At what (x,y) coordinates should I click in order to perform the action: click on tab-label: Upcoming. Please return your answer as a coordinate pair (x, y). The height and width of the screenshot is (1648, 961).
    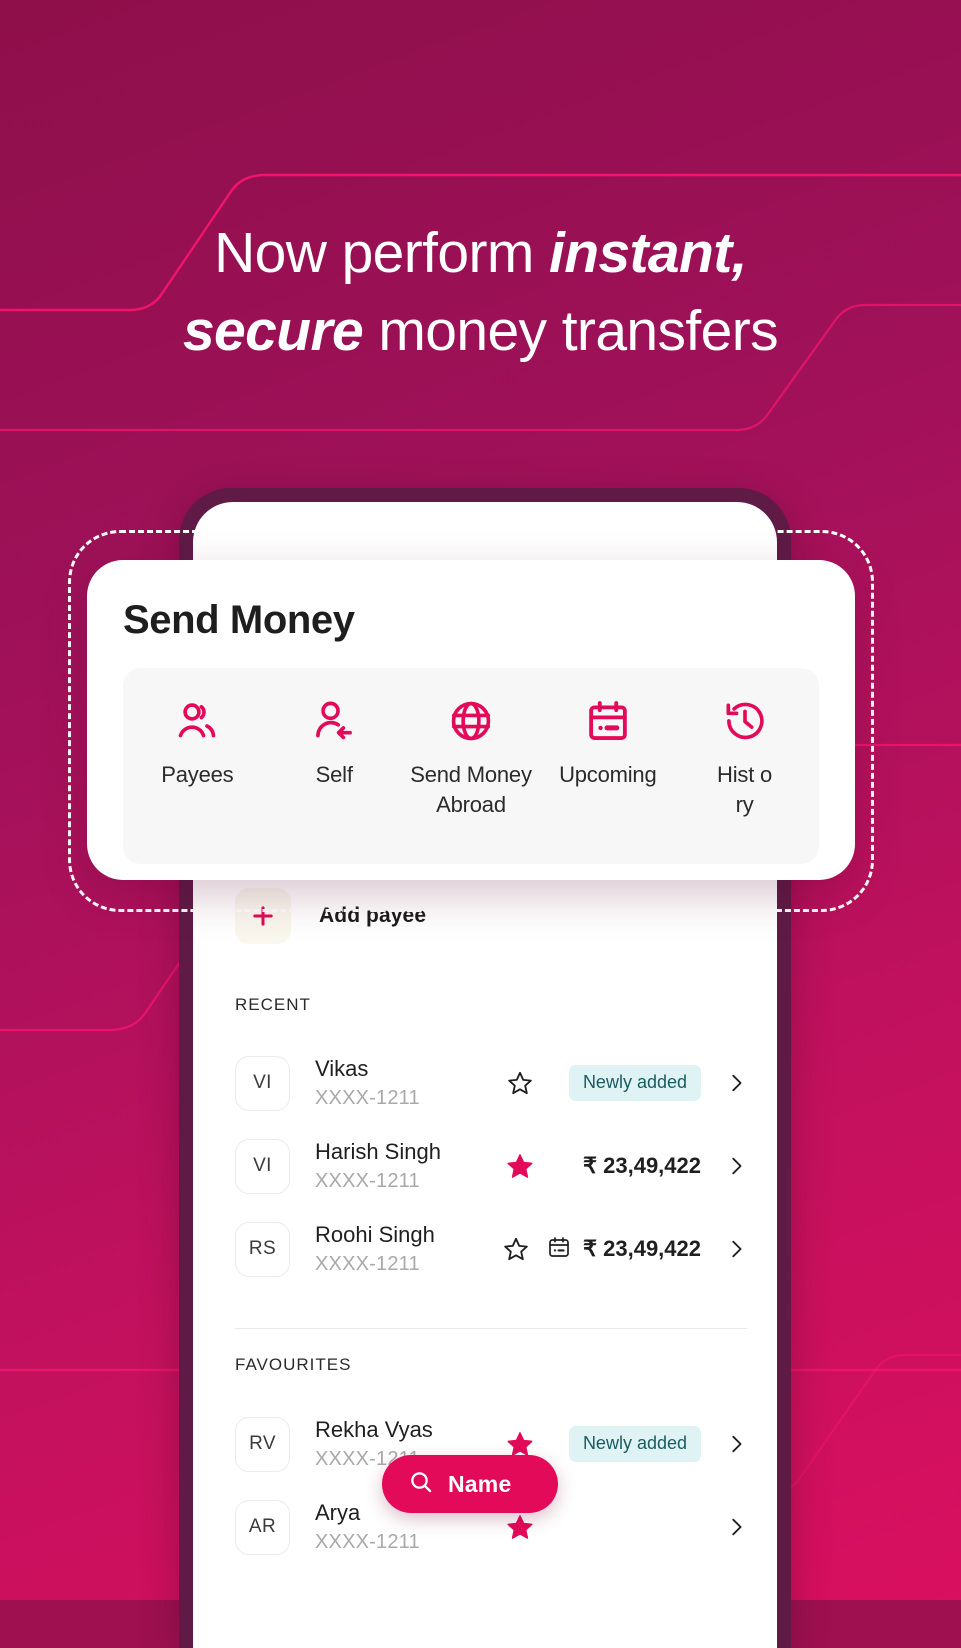
    Looking at the image, I should click on (608, 774).